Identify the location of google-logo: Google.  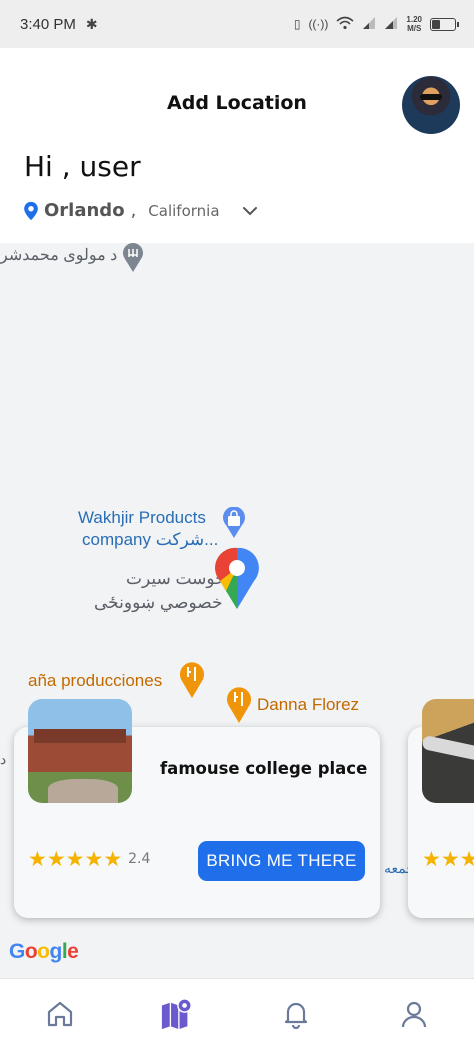
(44, 952).